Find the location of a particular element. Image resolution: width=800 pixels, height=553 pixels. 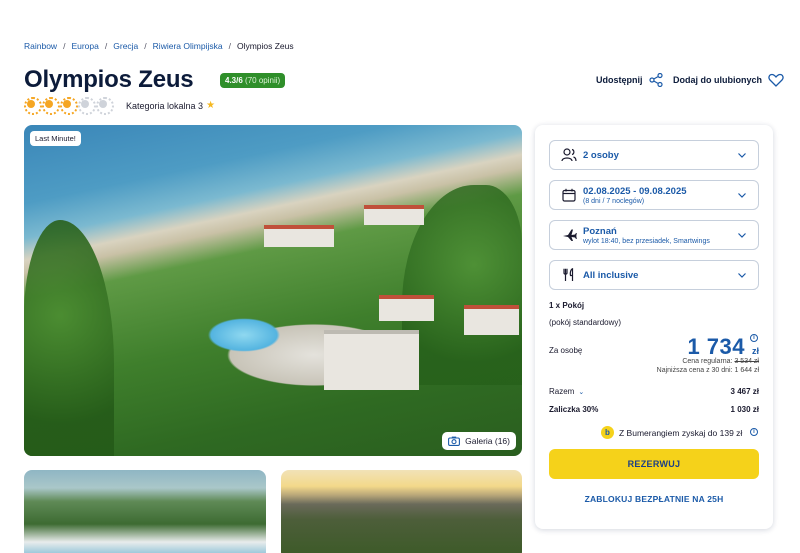

rating-count: (70 opinii) is located at coordinates (263, 80).